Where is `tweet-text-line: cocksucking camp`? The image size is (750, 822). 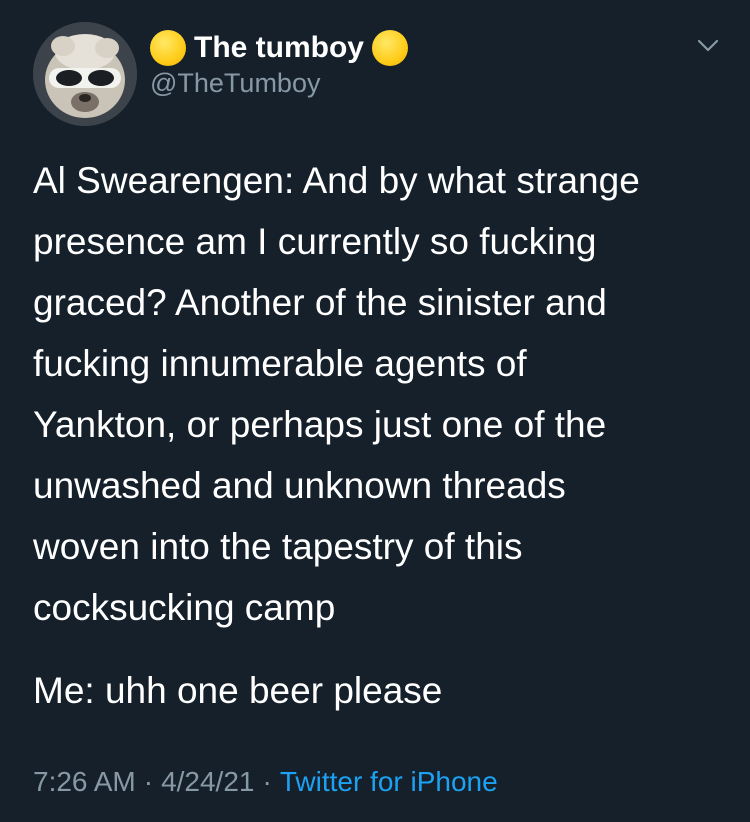 tweet-text-line: cocksucking camp is located at coordinates (184, 607).